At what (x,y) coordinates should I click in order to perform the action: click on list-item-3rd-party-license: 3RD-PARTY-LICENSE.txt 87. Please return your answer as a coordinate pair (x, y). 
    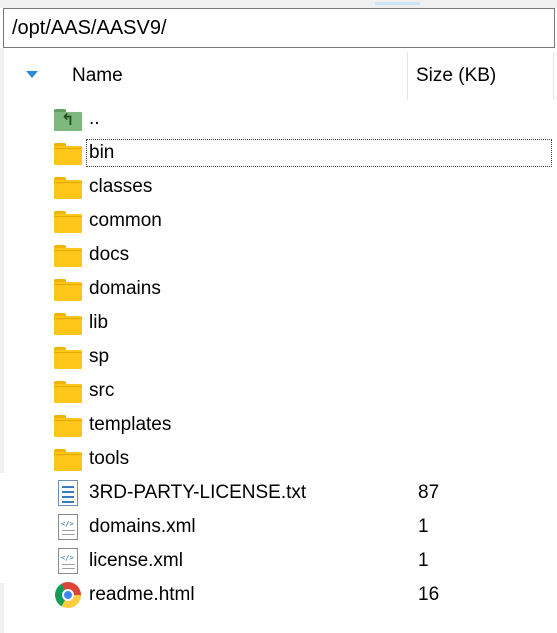
    Looking at the image, I should click on (280, 493).